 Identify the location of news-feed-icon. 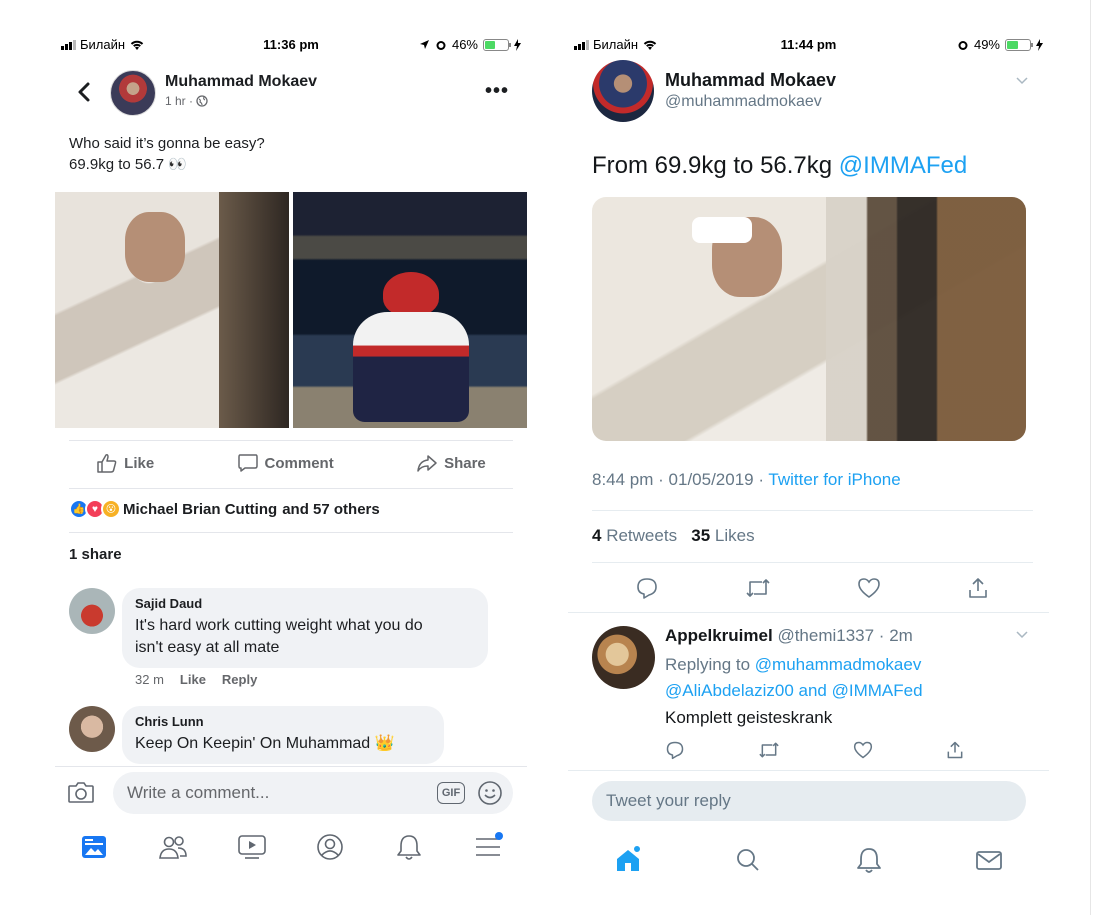
(94, 847).